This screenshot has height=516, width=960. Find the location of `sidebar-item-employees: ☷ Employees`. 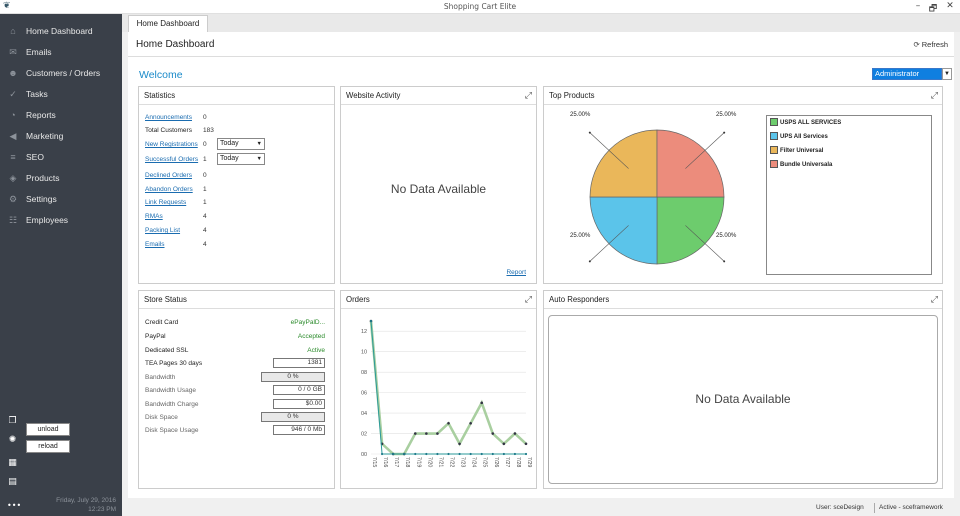

sidebar-item-employees: ☷ Employees is located at coordinates (61, 220).